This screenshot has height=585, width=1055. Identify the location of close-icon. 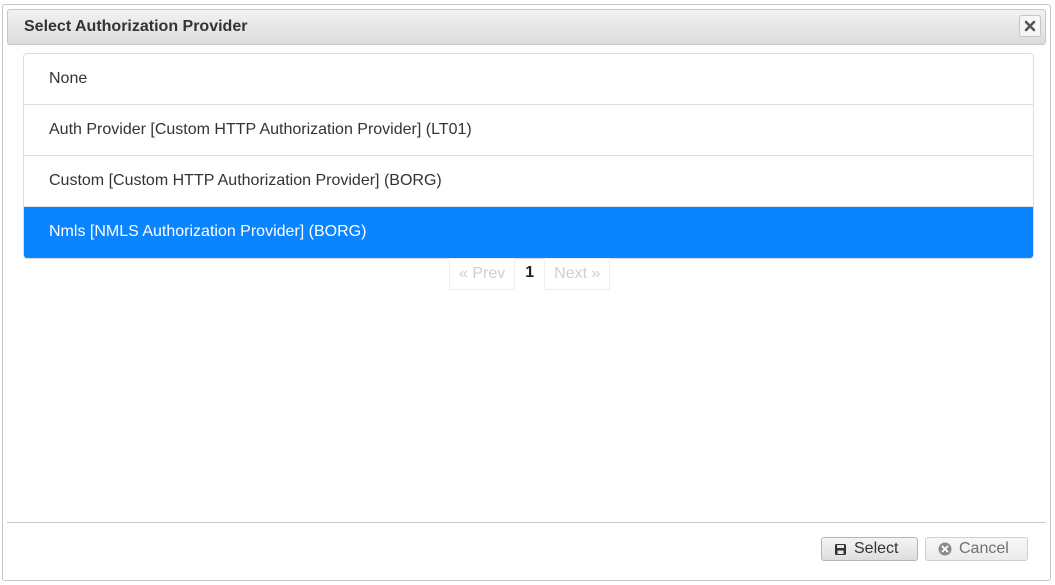
(1030, 26).